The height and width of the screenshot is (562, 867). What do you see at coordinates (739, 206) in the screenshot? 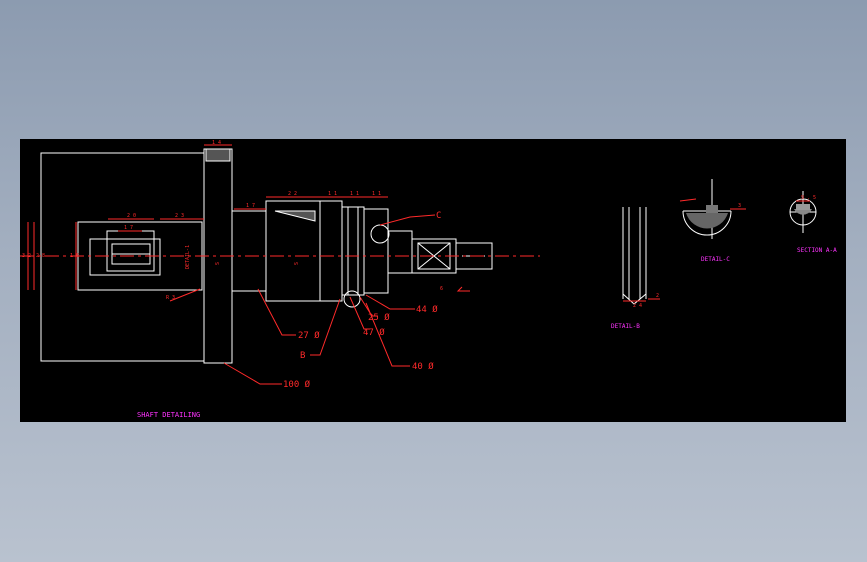
I see `dim-3: 3` at bounding box center [739, 206].